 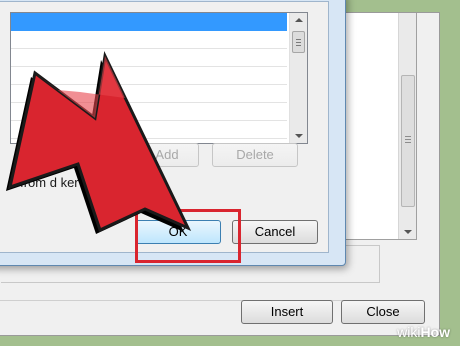 I want to click on watermark-how: How, so click(x=435, y=332).